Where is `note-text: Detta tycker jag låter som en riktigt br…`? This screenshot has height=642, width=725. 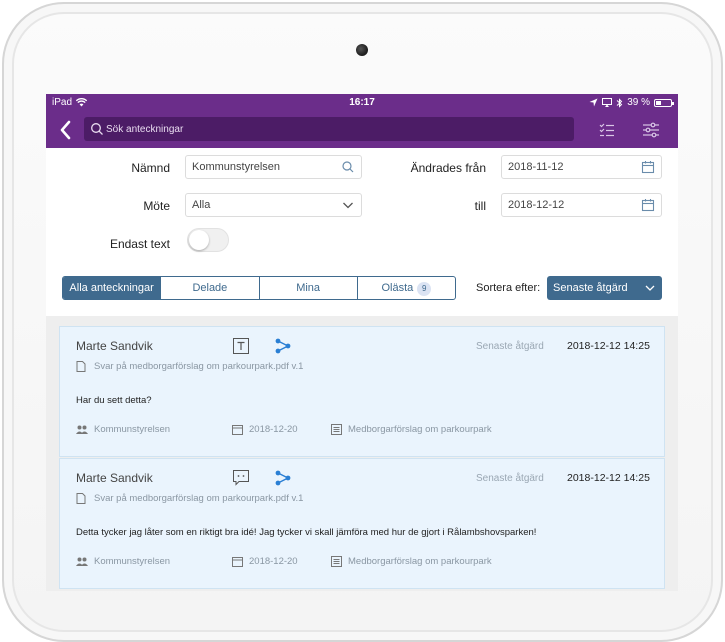 note-text: Detta tycker jag låter som en riktigt br… is located at coordinates (306, 532).